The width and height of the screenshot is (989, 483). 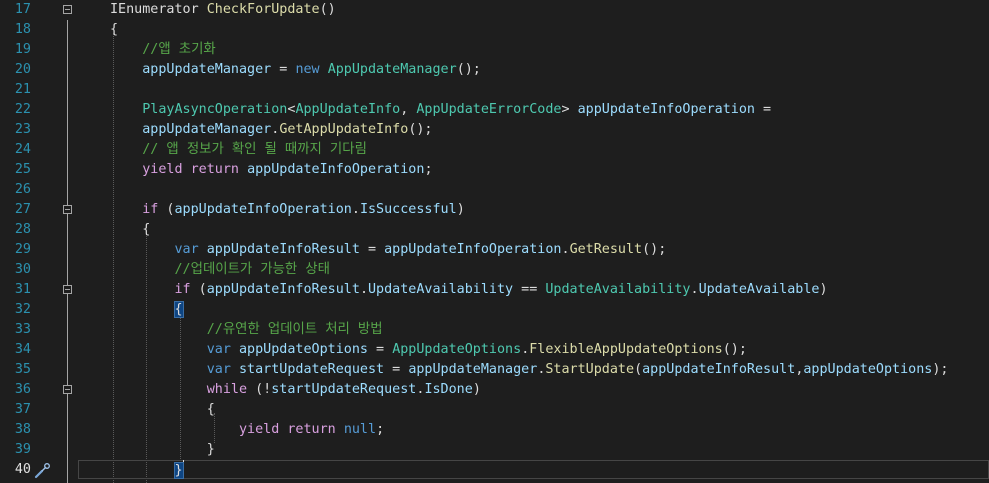 I want to click on code-line: 40 }, so click(x=494, y=470).